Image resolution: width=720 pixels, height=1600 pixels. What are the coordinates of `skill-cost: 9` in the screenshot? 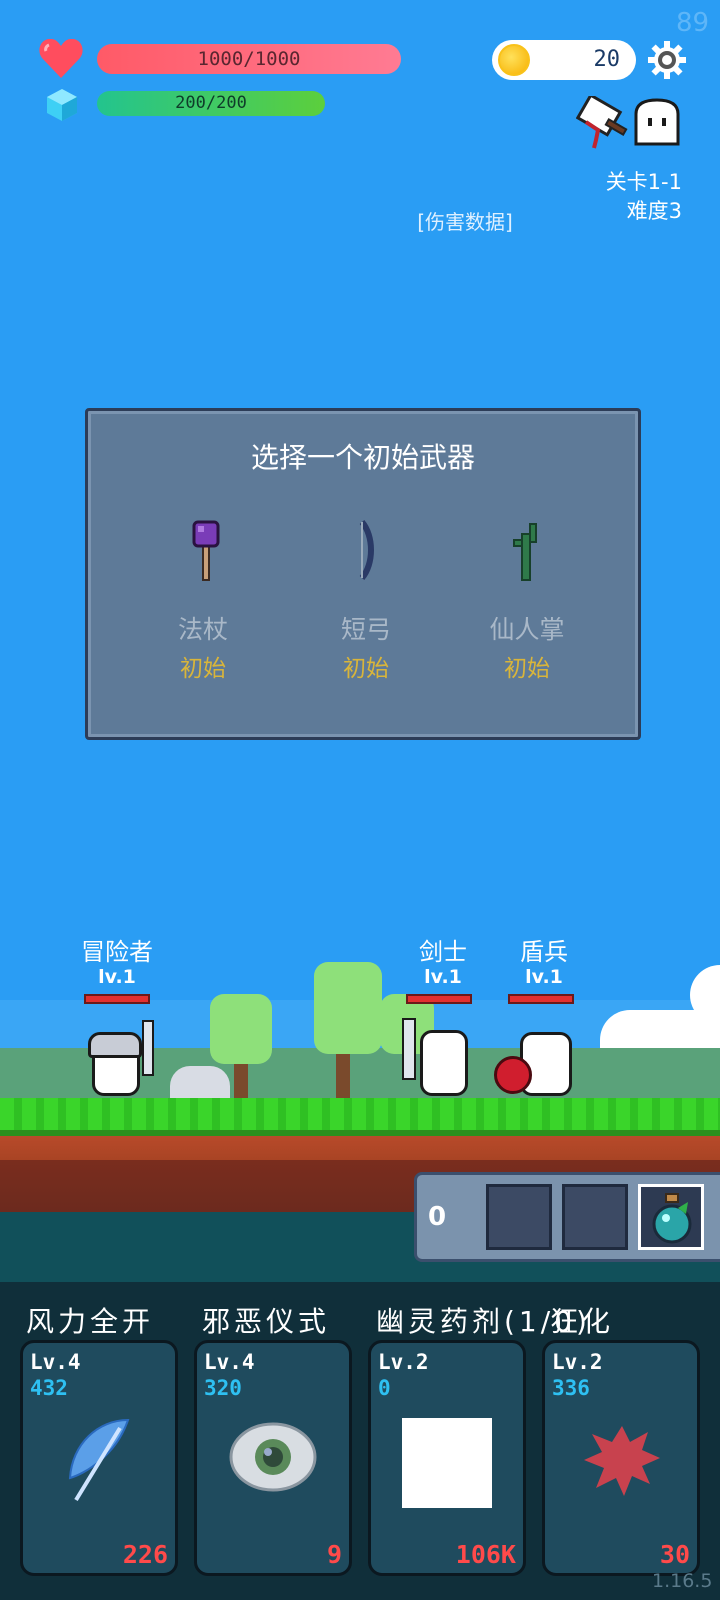 It's located at (334, 1554).